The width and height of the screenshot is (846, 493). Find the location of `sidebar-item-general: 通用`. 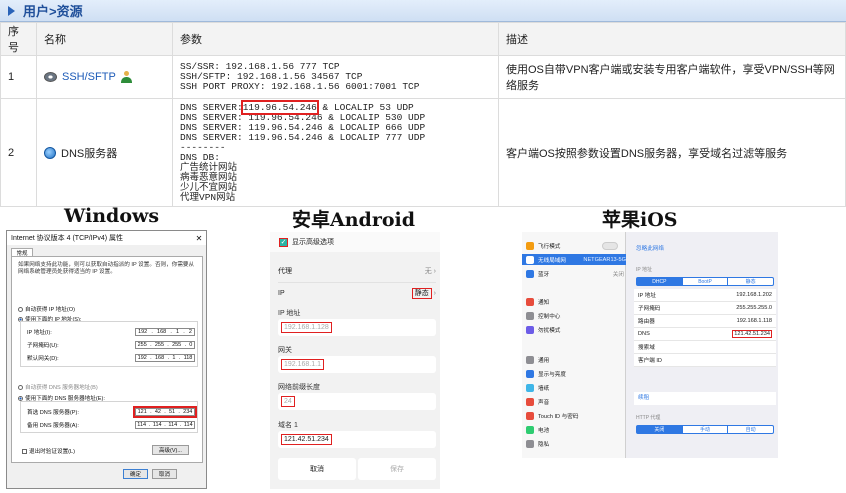

sidebar-item-general: 通用 is located at coordinates (575, 359).